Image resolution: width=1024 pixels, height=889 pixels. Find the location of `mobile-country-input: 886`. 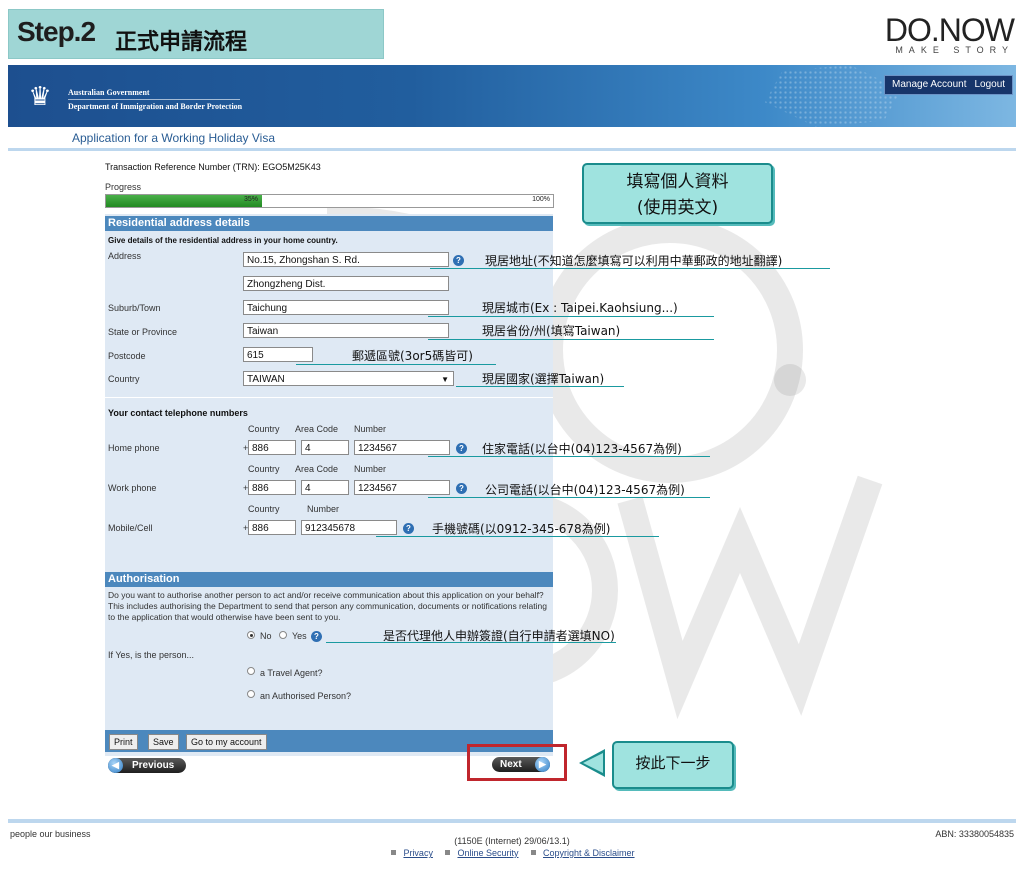

mobile-country-input: 886 is located at coordinates (272, 527).